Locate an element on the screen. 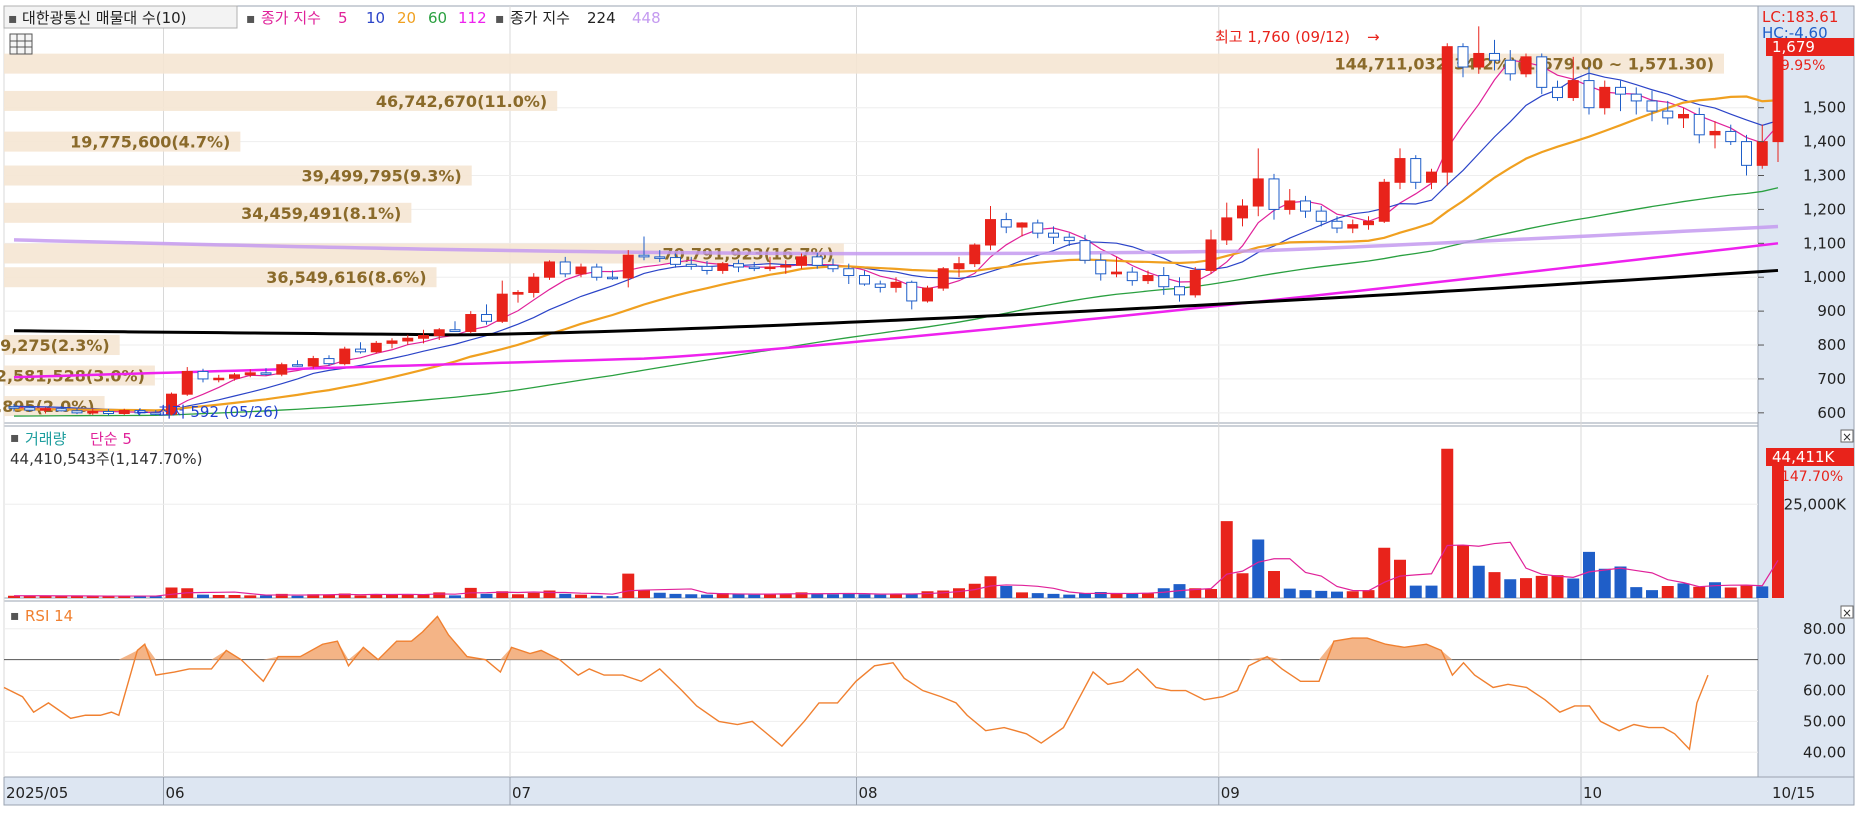 This screenshot has height=813, width=1858. table-icon is located at coordinates (21, 44).